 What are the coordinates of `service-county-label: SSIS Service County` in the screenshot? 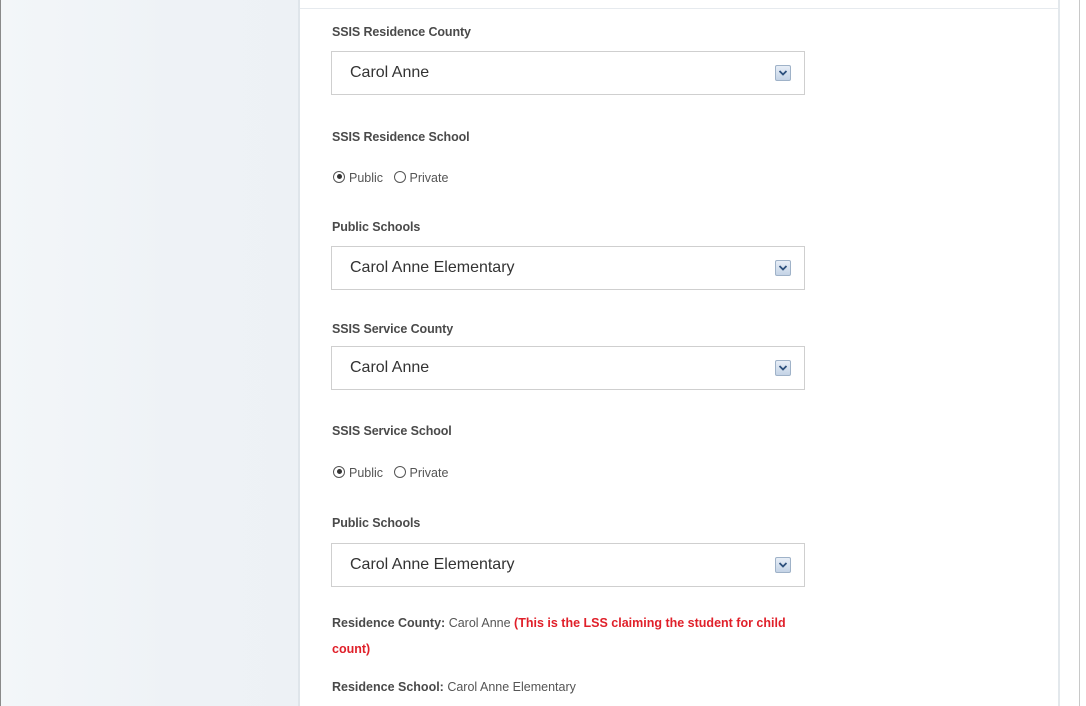 It's located at (393, 329).